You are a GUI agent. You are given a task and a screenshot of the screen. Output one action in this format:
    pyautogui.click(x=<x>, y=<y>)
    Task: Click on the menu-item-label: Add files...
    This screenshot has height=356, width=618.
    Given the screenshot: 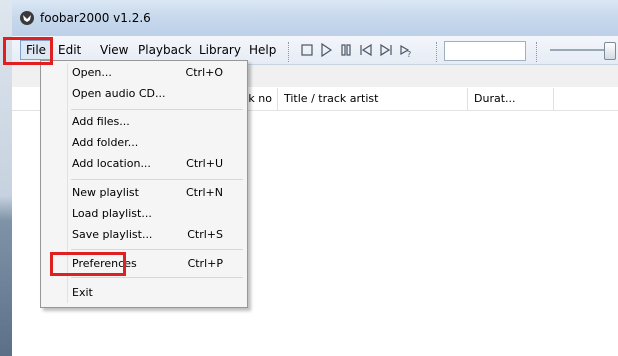 What is the action you would take?
    pyautogui.click(x=101, y=121)
    